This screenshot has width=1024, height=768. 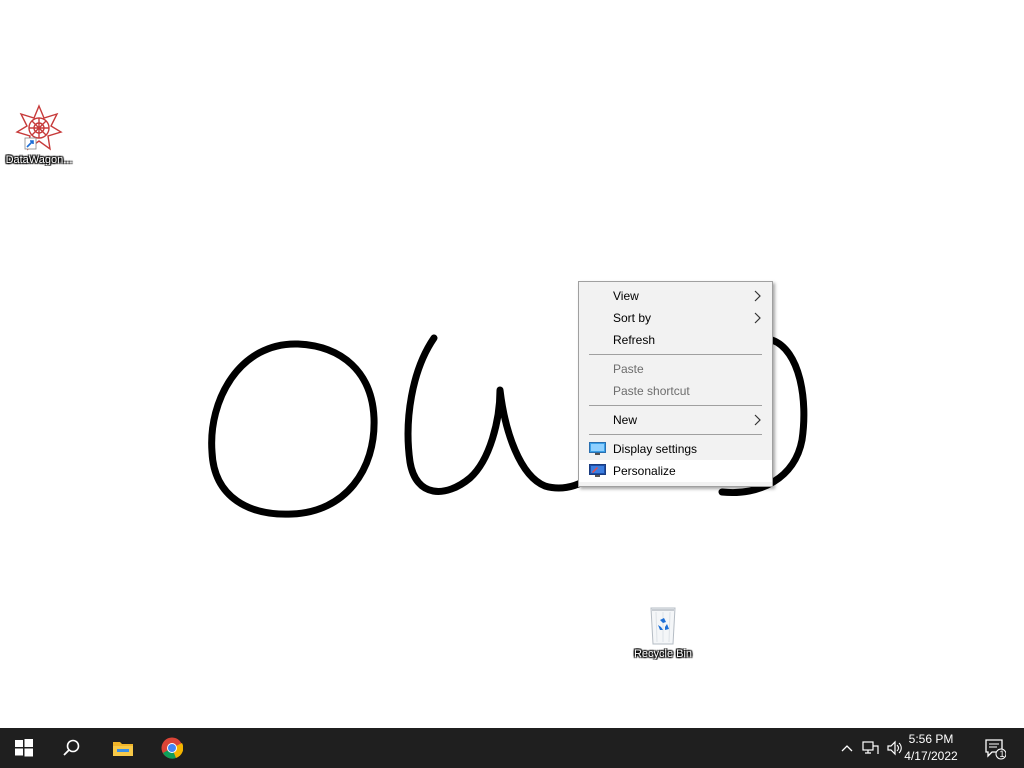 I want to click on personalize-icon, so click(x=597, y=470).